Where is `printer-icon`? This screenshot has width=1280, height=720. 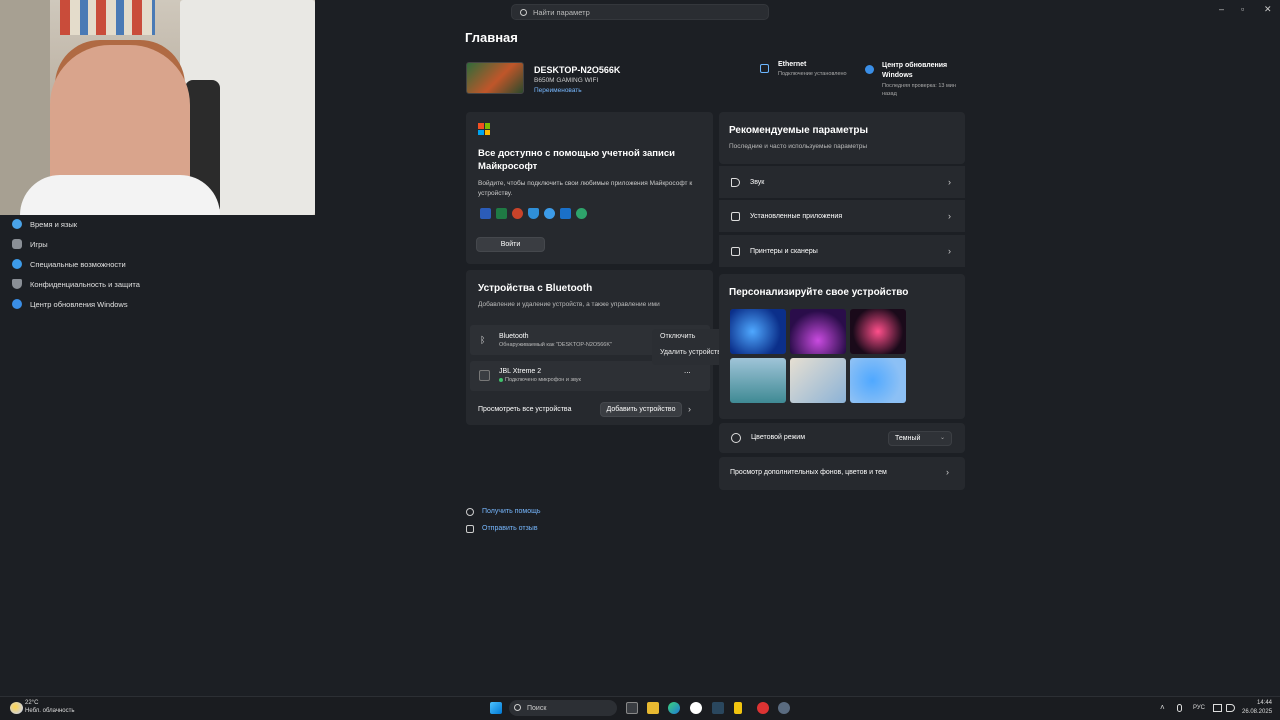 printer-icon is located at coordinates (735, 251).